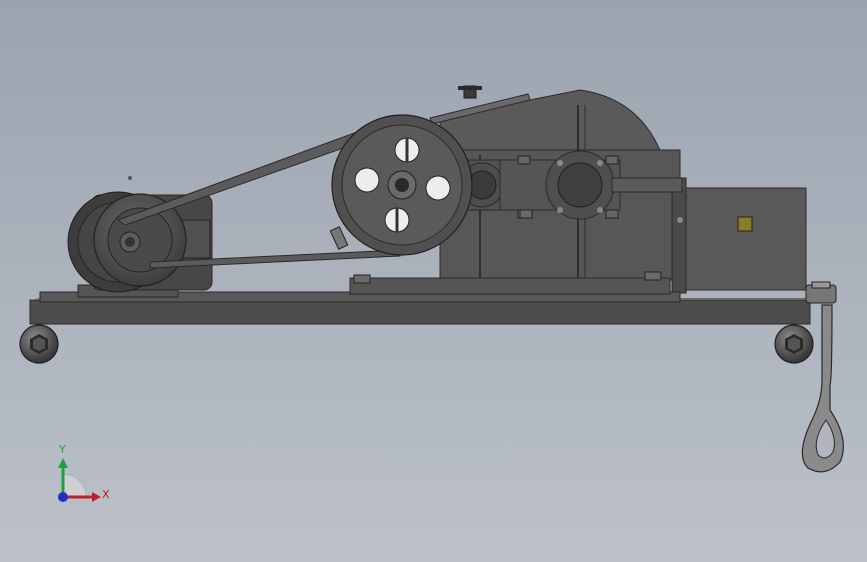 The image size is (867, 562). What do you see at coordinates (63, 497) in the screenshot?
I see `z-axis-dot` at bounding box center [63, 497].